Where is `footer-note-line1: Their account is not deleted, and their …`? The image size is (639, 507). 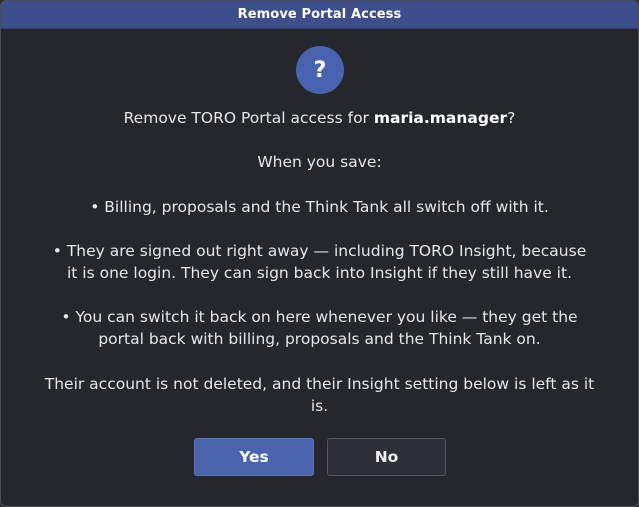
footer-note-line1: Their account is not deleted, and their … is located at coordinates (319, 384).